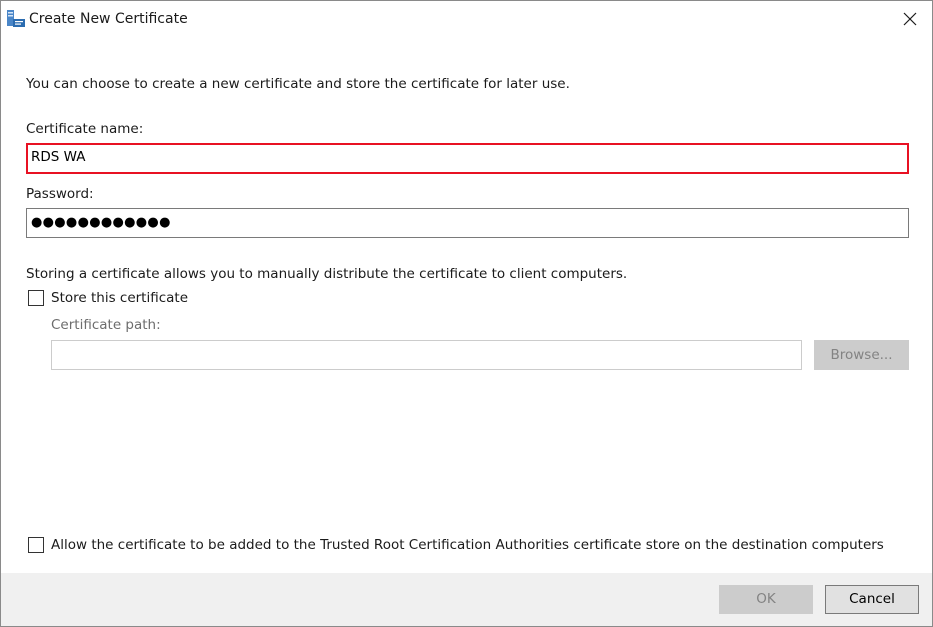 The image size is (933, 627). I want to click on close-icon, so click(910, 19).